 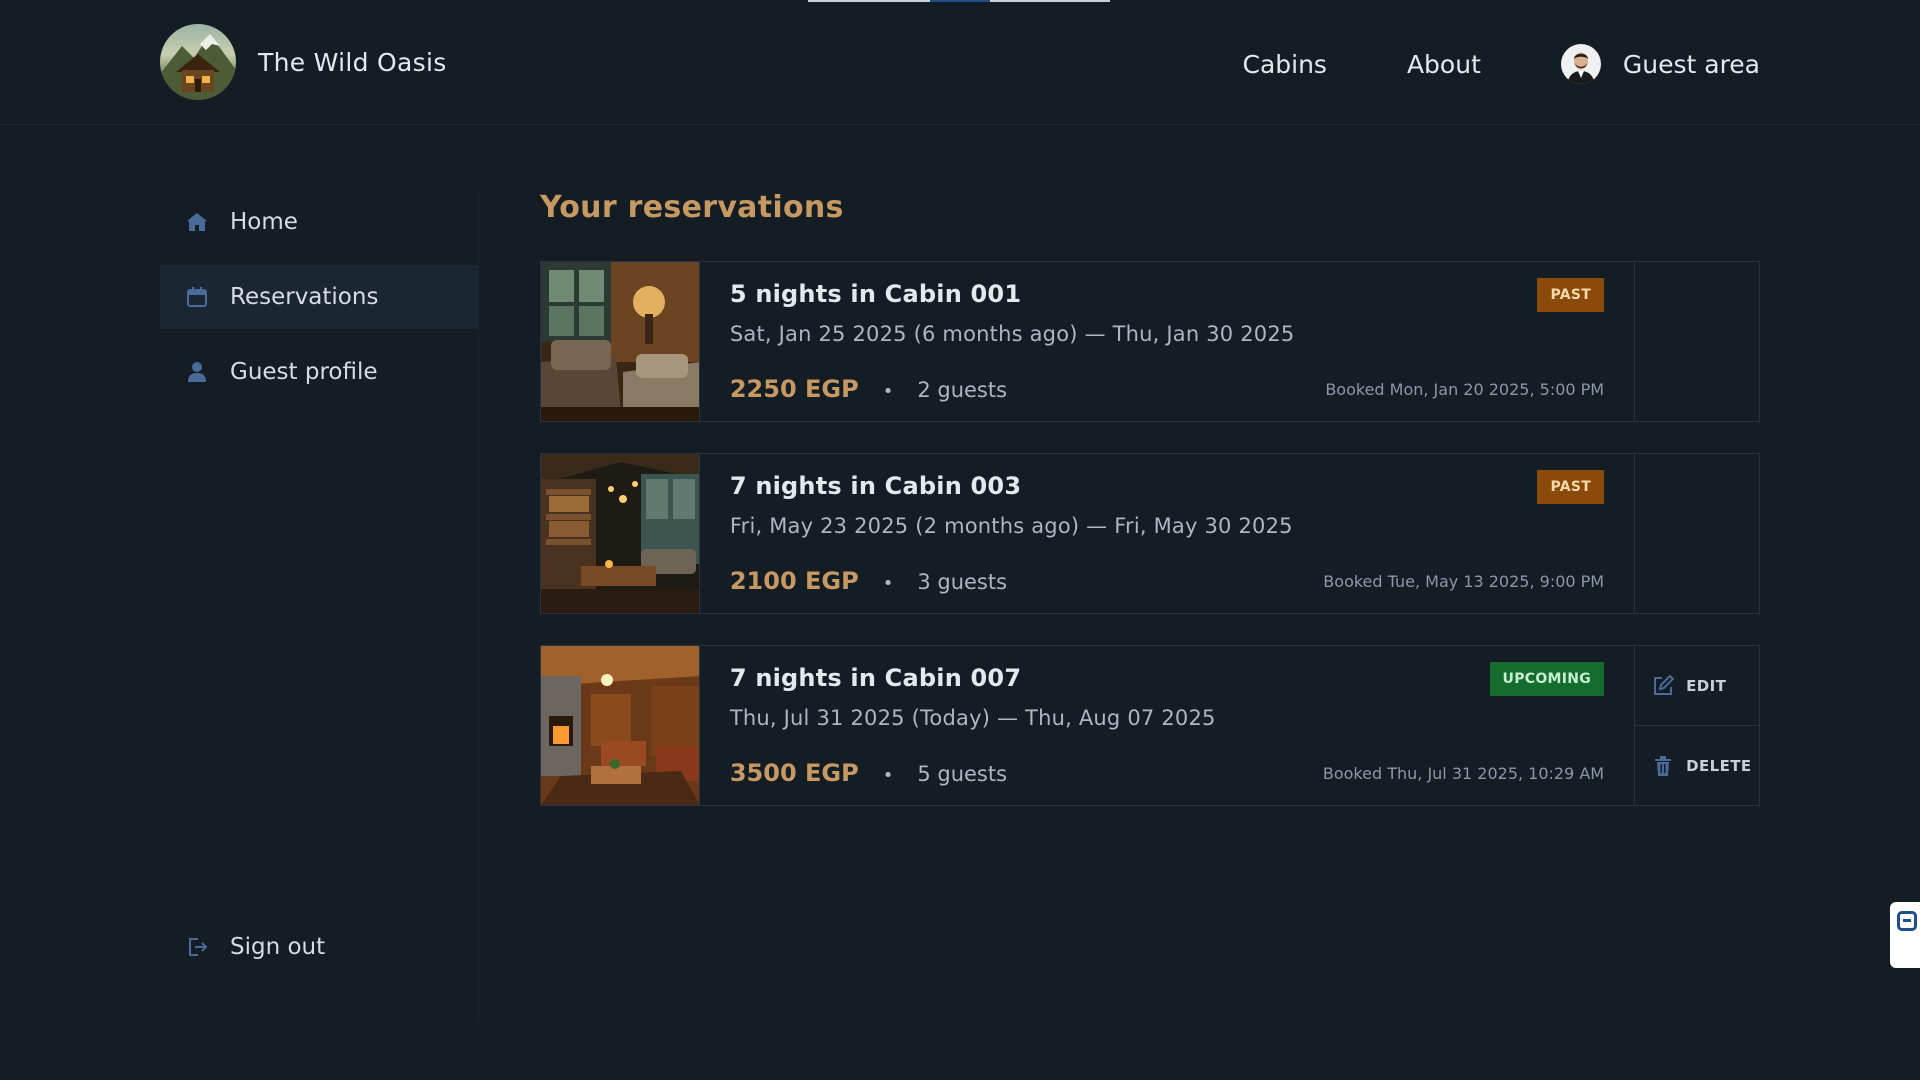 I want to click on reservation-booked-date: Booked Thu, Jul 31 2025, 10:29 AM, so click(x=1463, y=773).